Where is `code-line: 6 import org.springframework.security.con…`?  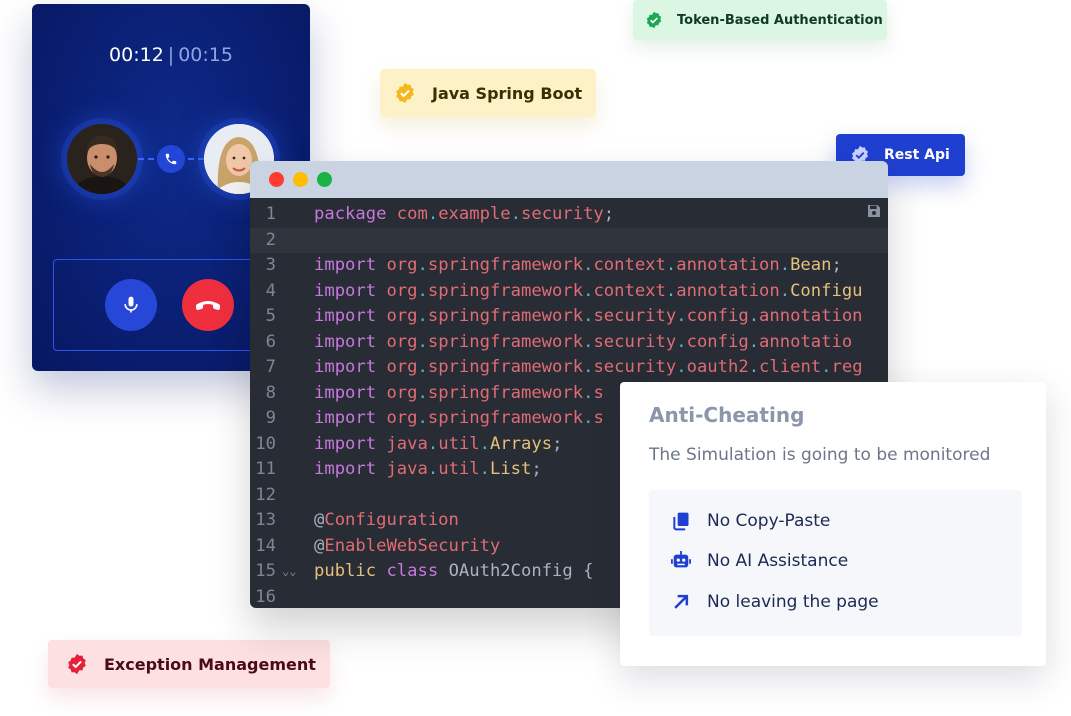 code-line: 6 import org.springframework.security.con… is located at coordinates (559, 341).